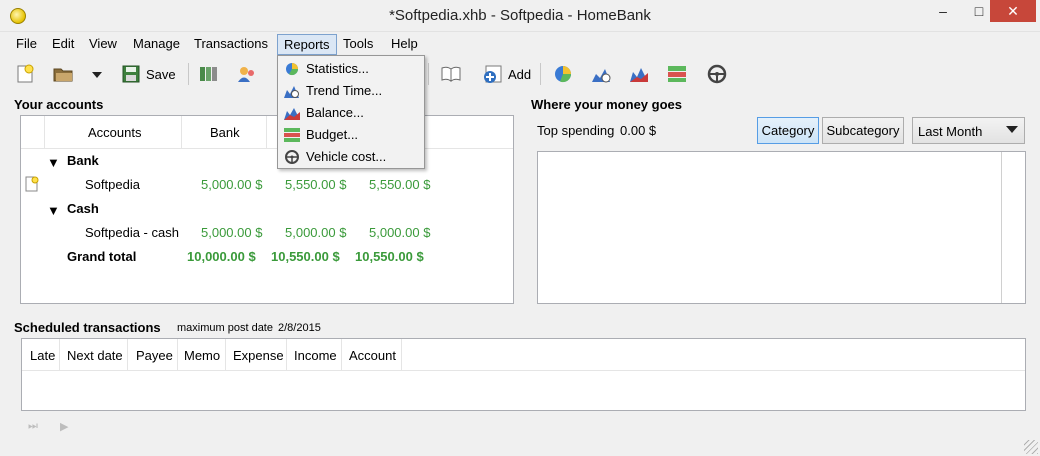 Image resolution: width=1040 pixels, height=456 pixels. Describe the element at coordinates (202, 355) in the screenshot. I see `column-memo: Memo` at that location.